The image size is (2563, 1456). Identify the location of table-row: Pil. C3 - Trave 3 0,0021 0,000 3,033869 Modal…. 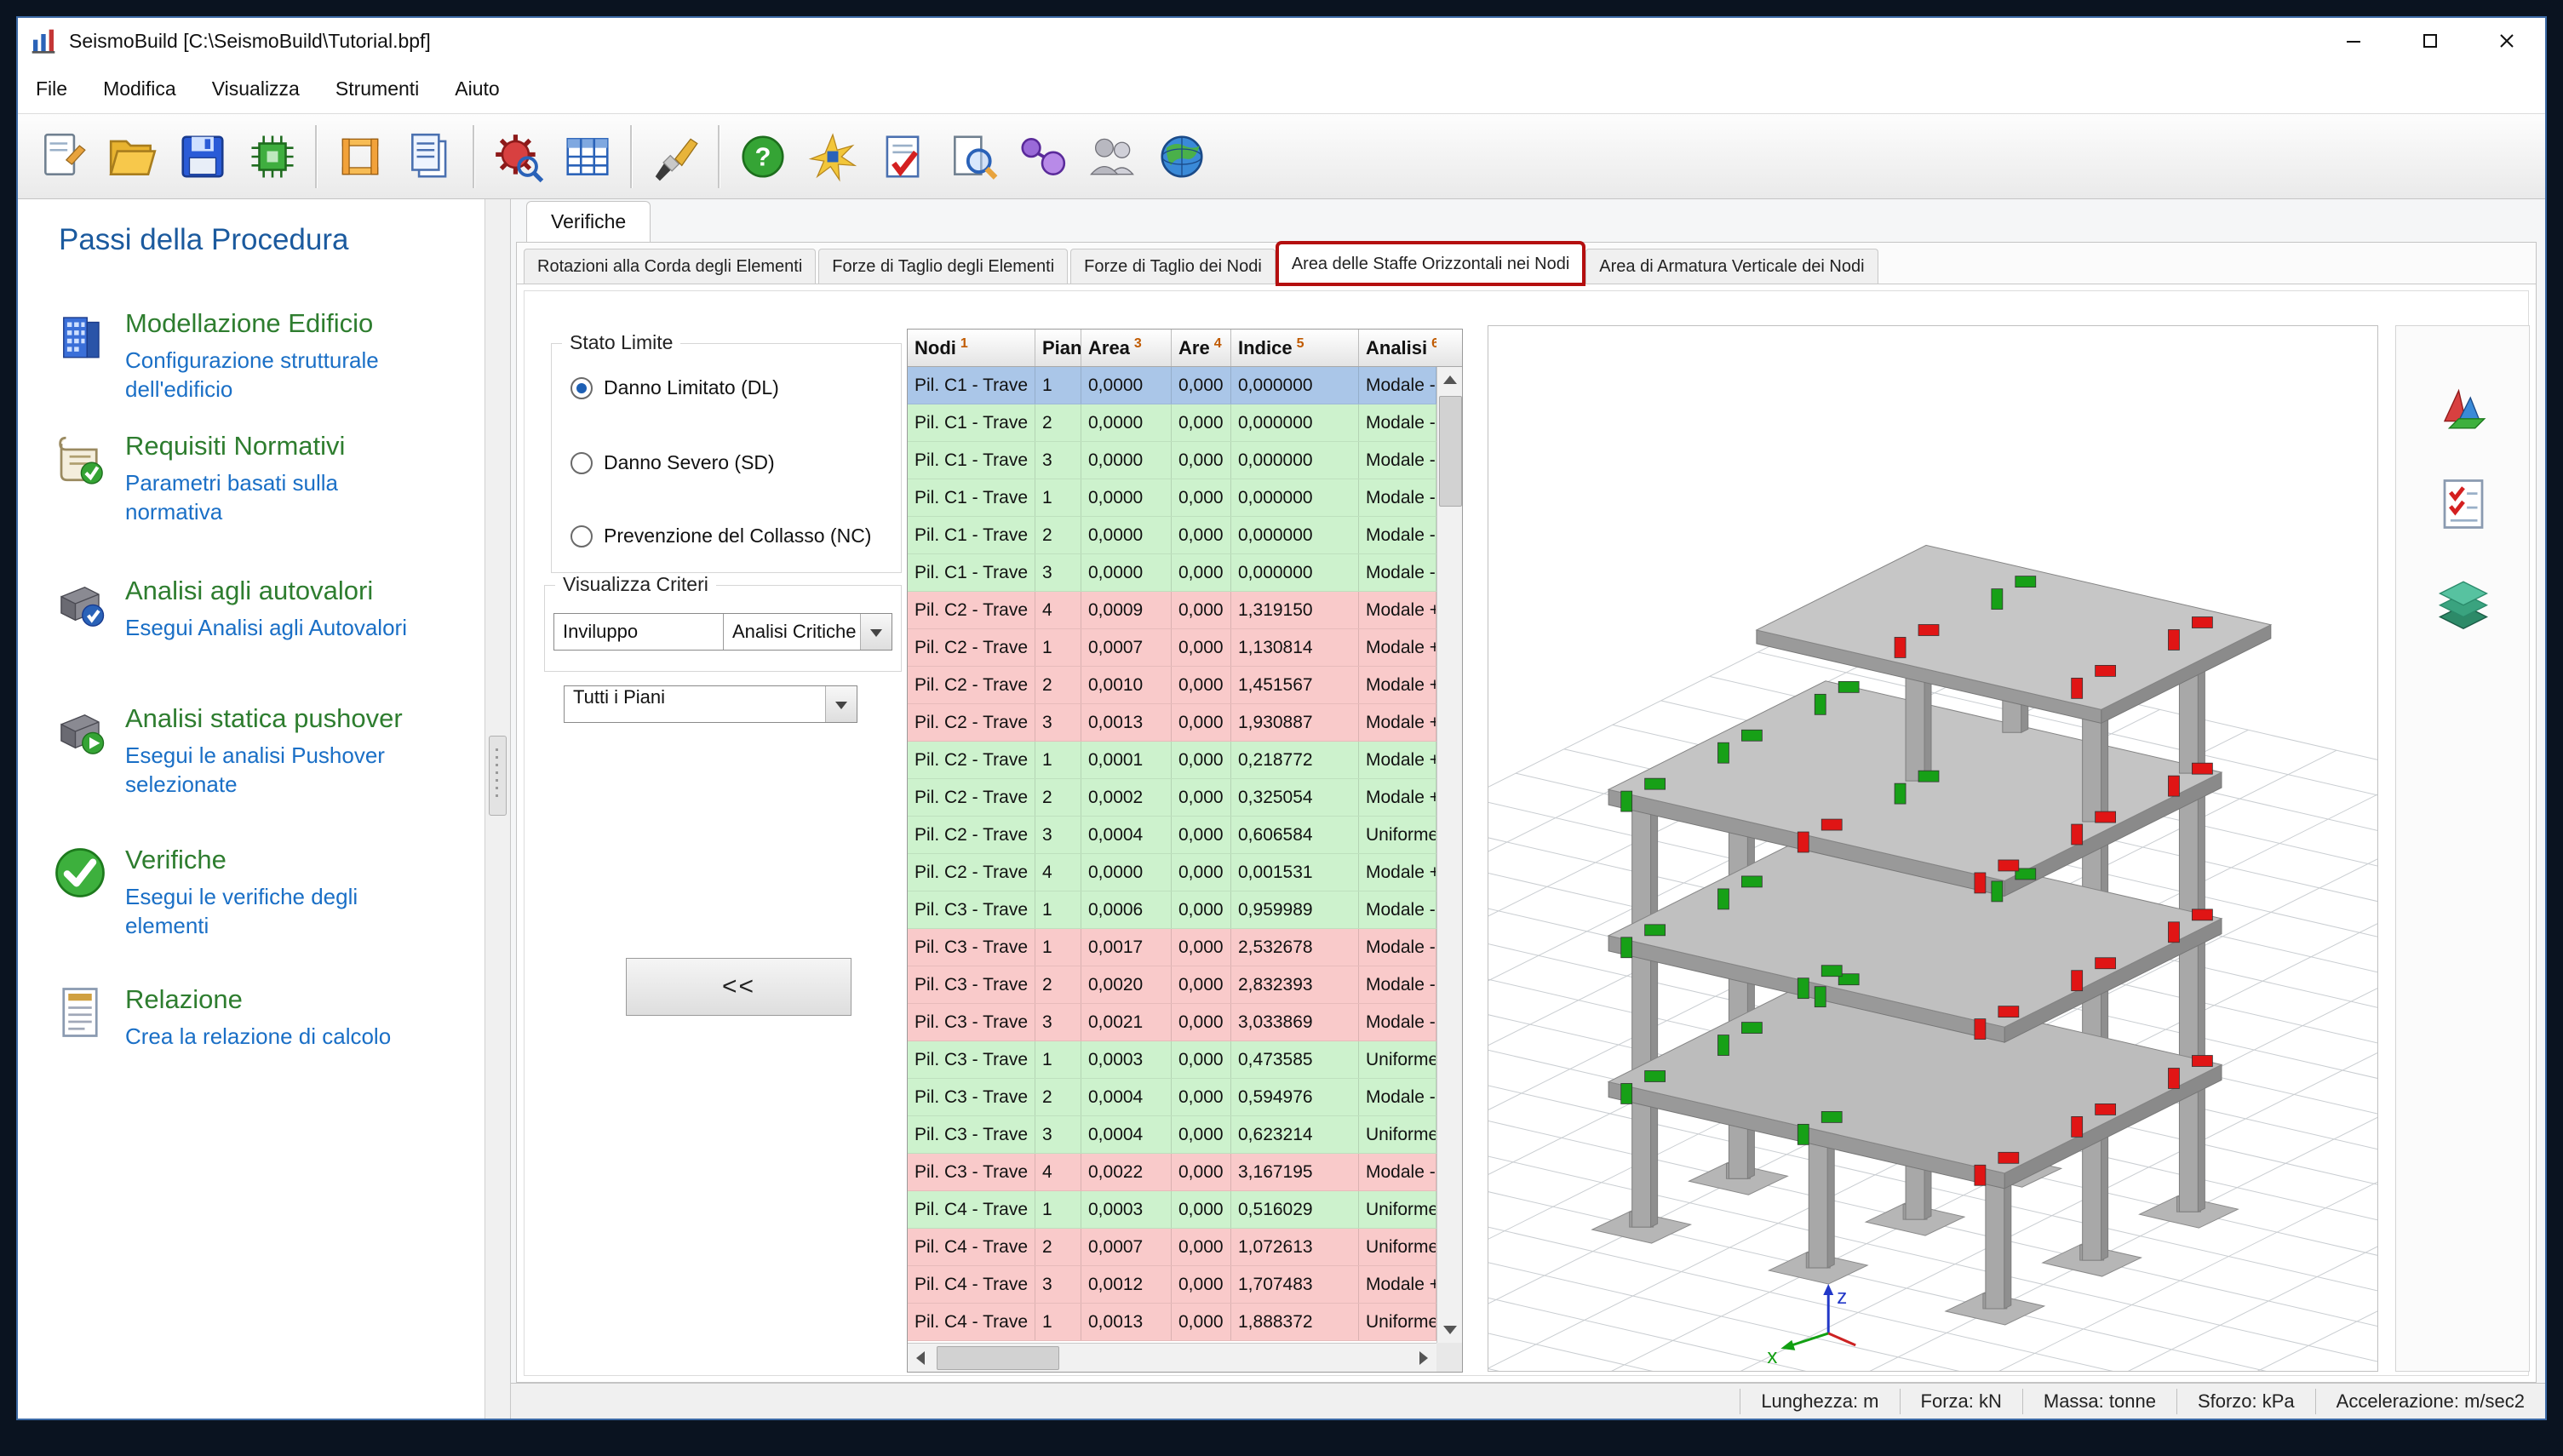
(1172, 1022).